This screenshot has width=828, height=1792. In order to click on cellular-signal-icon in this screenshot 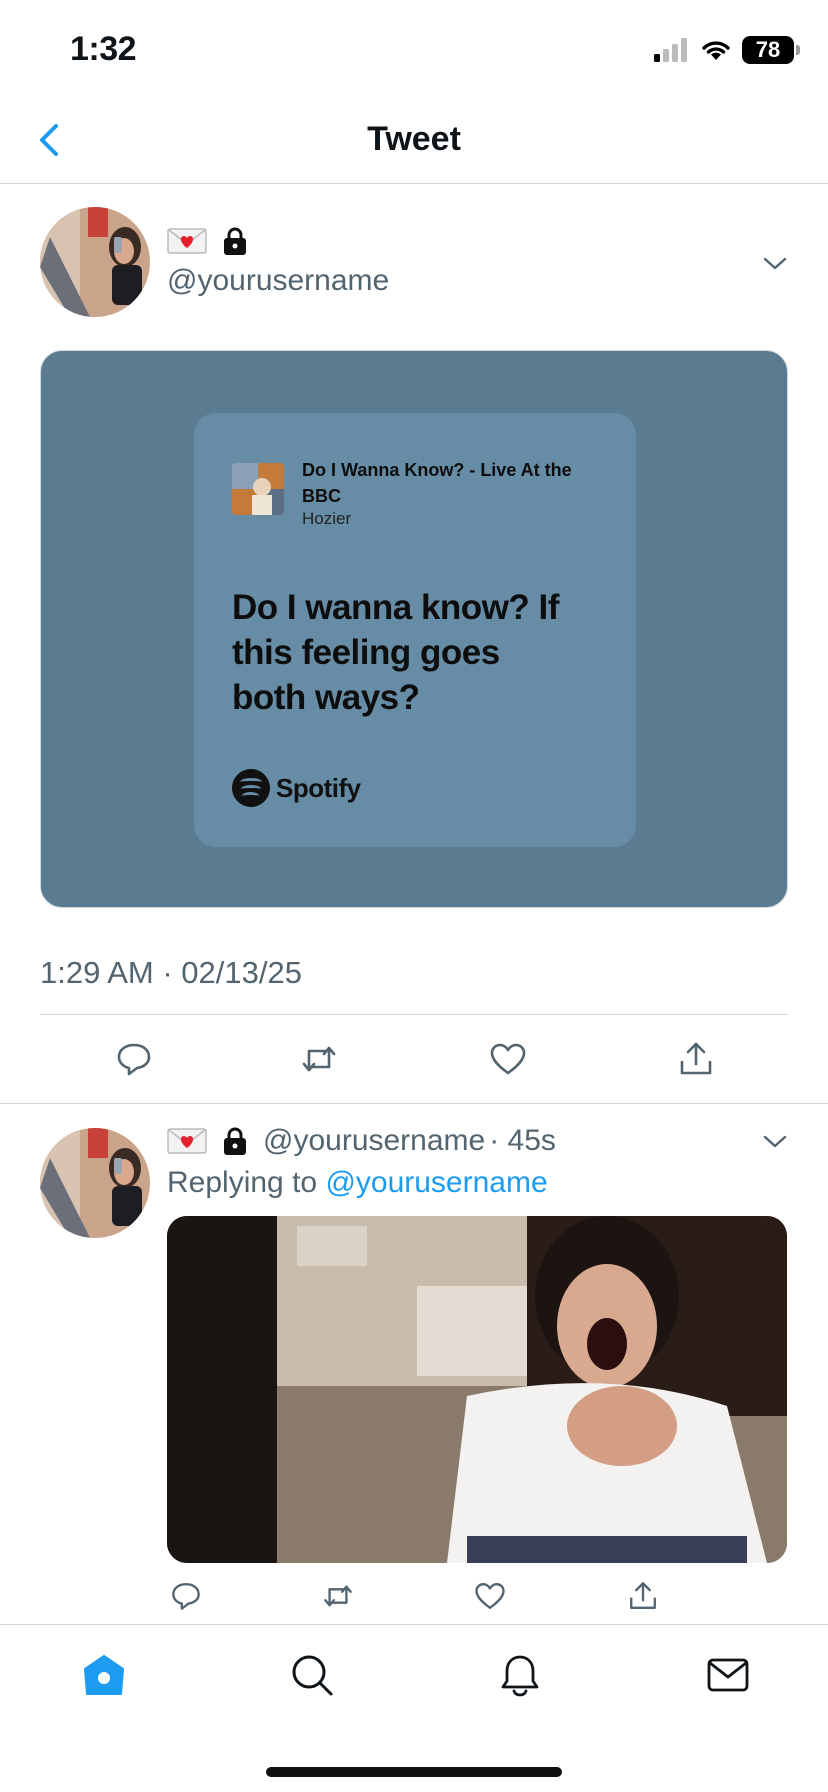, I will do `click(670, 50)`.